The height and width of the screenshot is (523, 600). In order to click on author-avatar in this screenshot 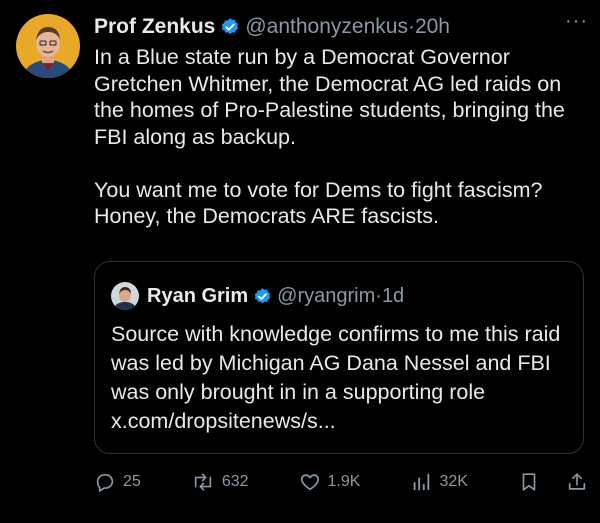, I will do `click(48, 46)`.